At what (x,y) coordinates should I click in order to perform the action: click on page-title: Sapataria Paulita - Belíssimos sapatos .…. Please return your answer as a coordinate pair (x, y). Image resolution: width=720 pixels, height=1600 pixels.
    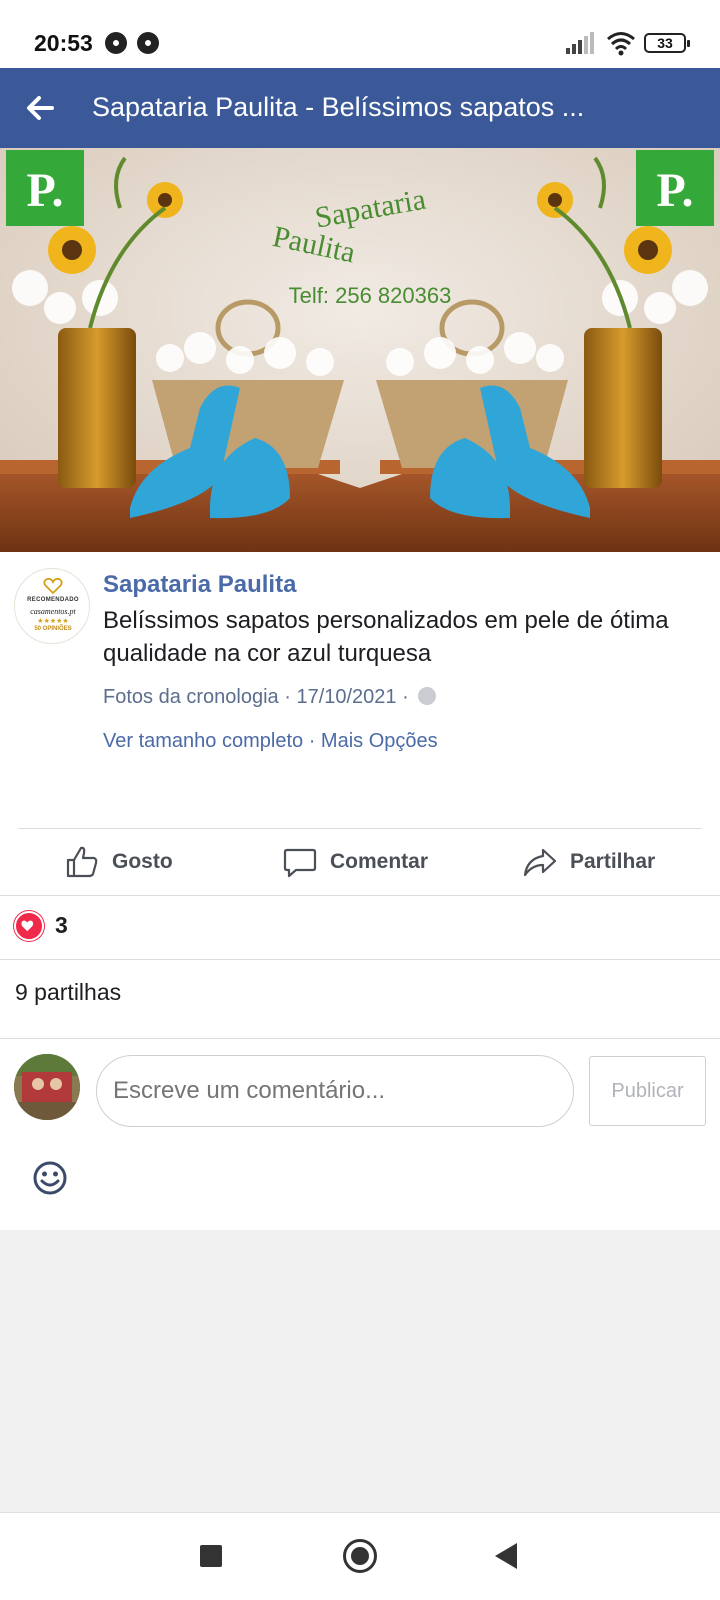
    Looking at the image, I should click on (338, 107).